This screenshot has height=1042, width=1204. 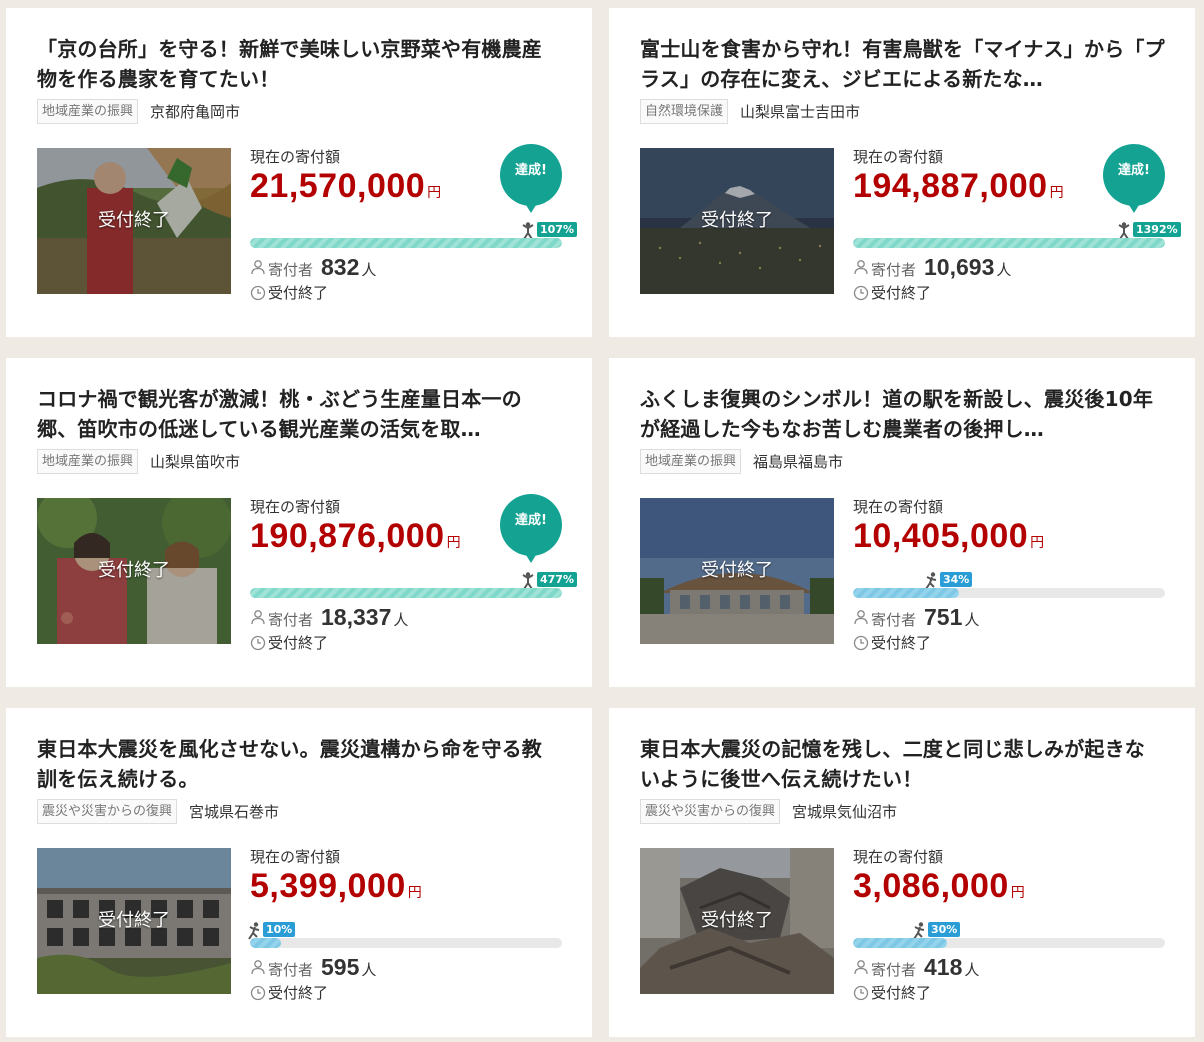 What do you see at coordinates (195, 112) in the screenshot?
I see `region-label: 京都府亀岡市` at bounding box center [195, 112].